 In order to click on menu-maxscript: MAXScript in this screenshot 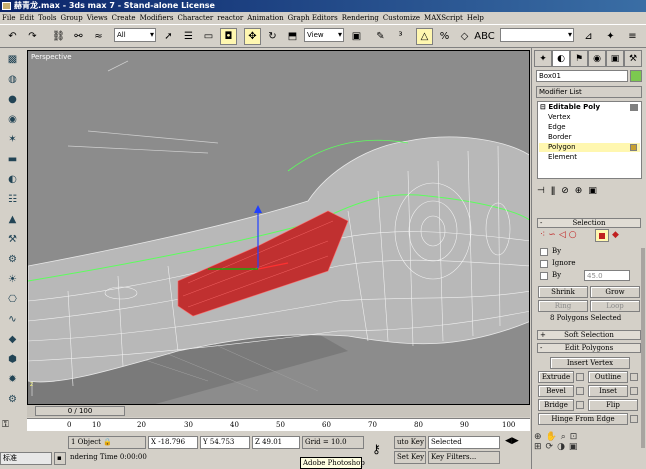, I will do `click(443, 18)`.